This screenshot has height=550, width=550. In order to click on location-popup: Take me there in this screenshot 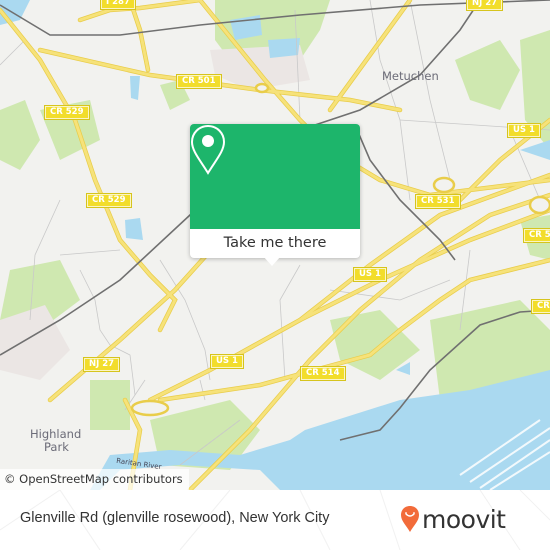, I will do `click(275, 195)`.